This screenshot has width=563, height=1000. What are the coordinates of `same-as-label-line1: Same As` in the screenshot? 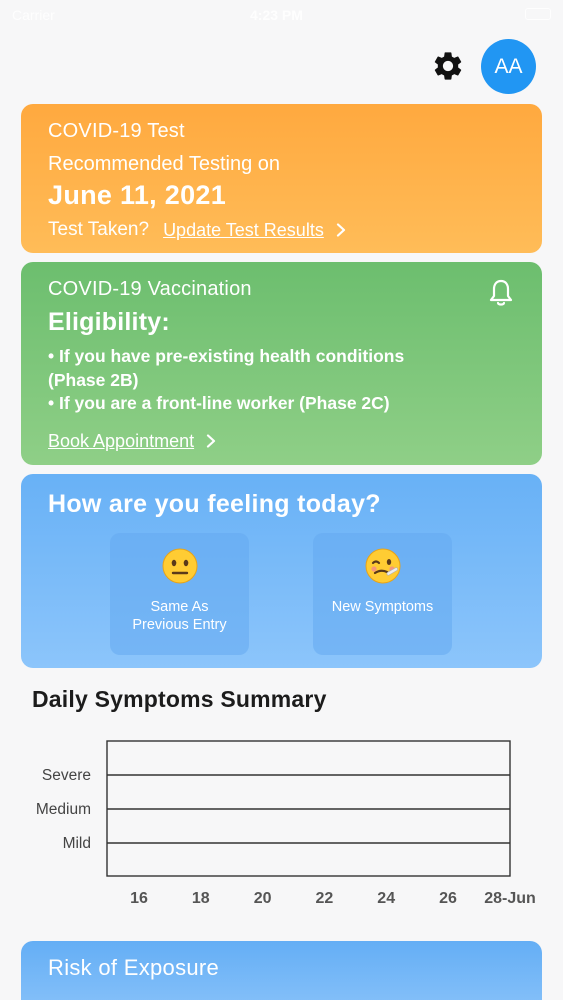 It's located at (179, 607).